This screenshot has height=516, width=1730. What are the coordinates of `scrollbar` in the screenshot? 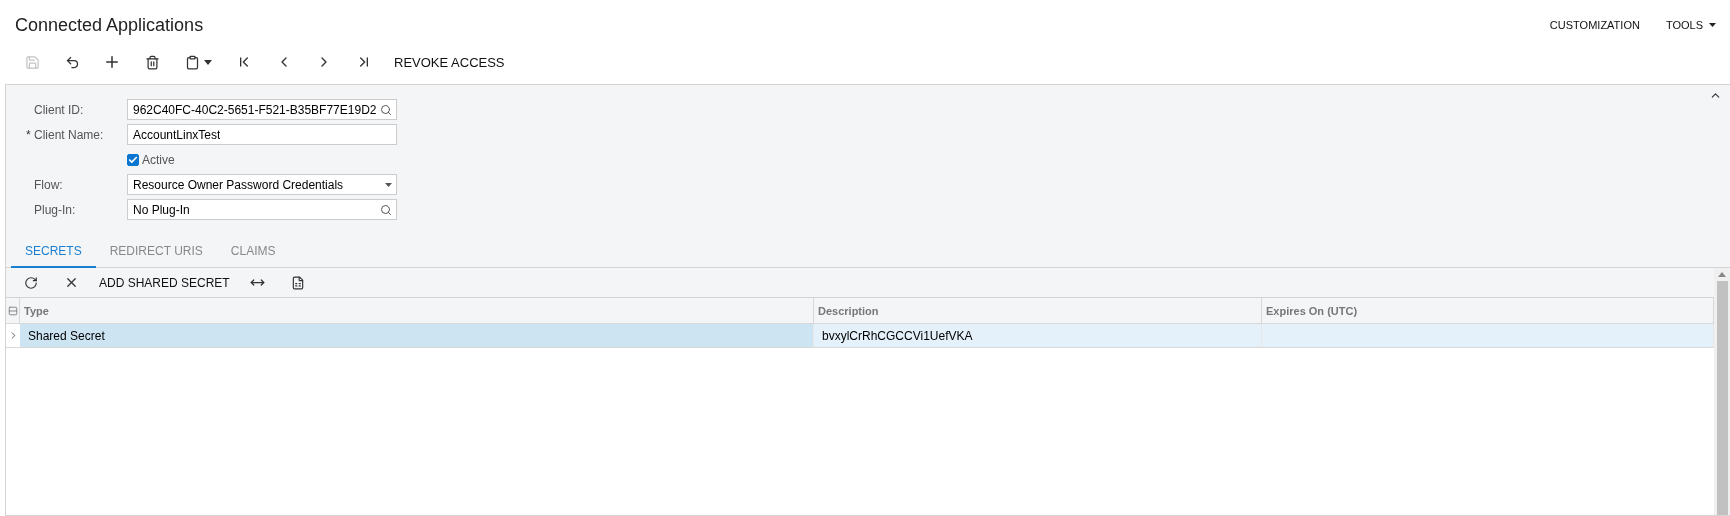 It's located at (1722, 391).